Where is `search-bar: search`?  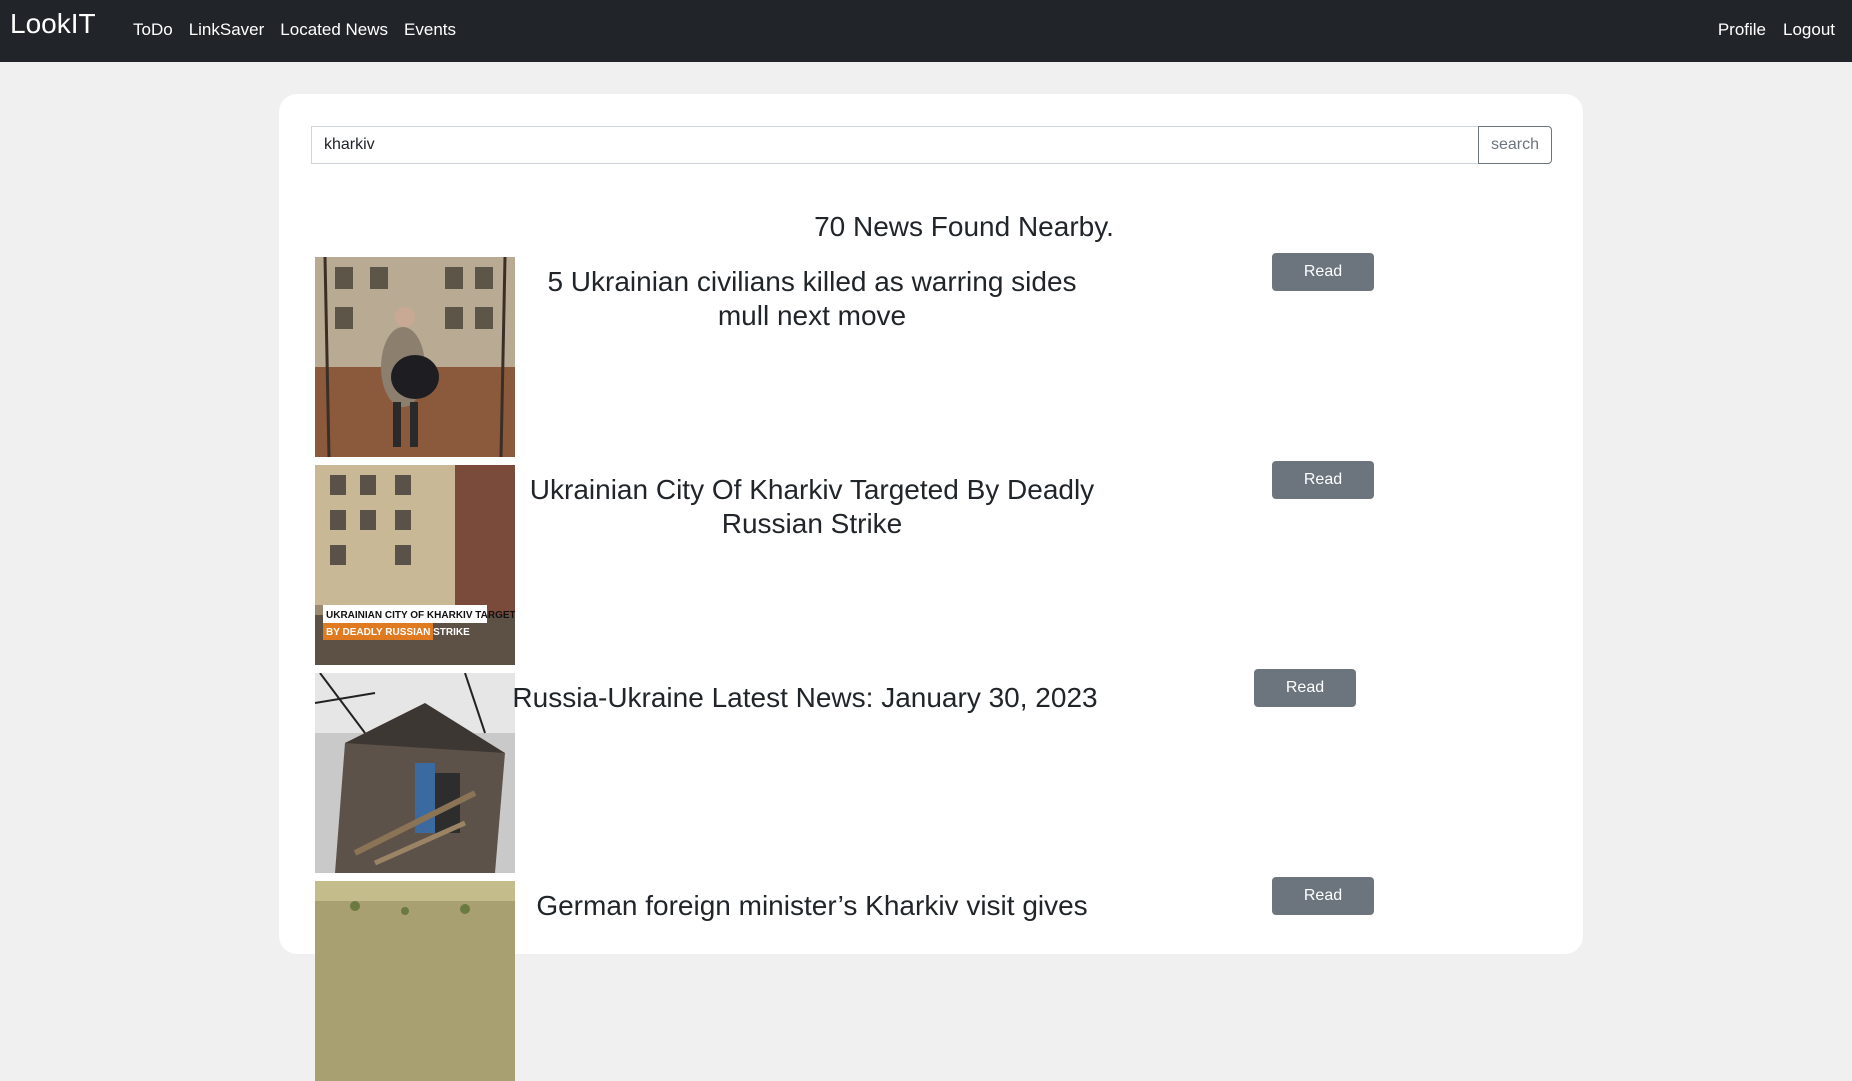 search-bar: search is located at coordinates (931, 145).